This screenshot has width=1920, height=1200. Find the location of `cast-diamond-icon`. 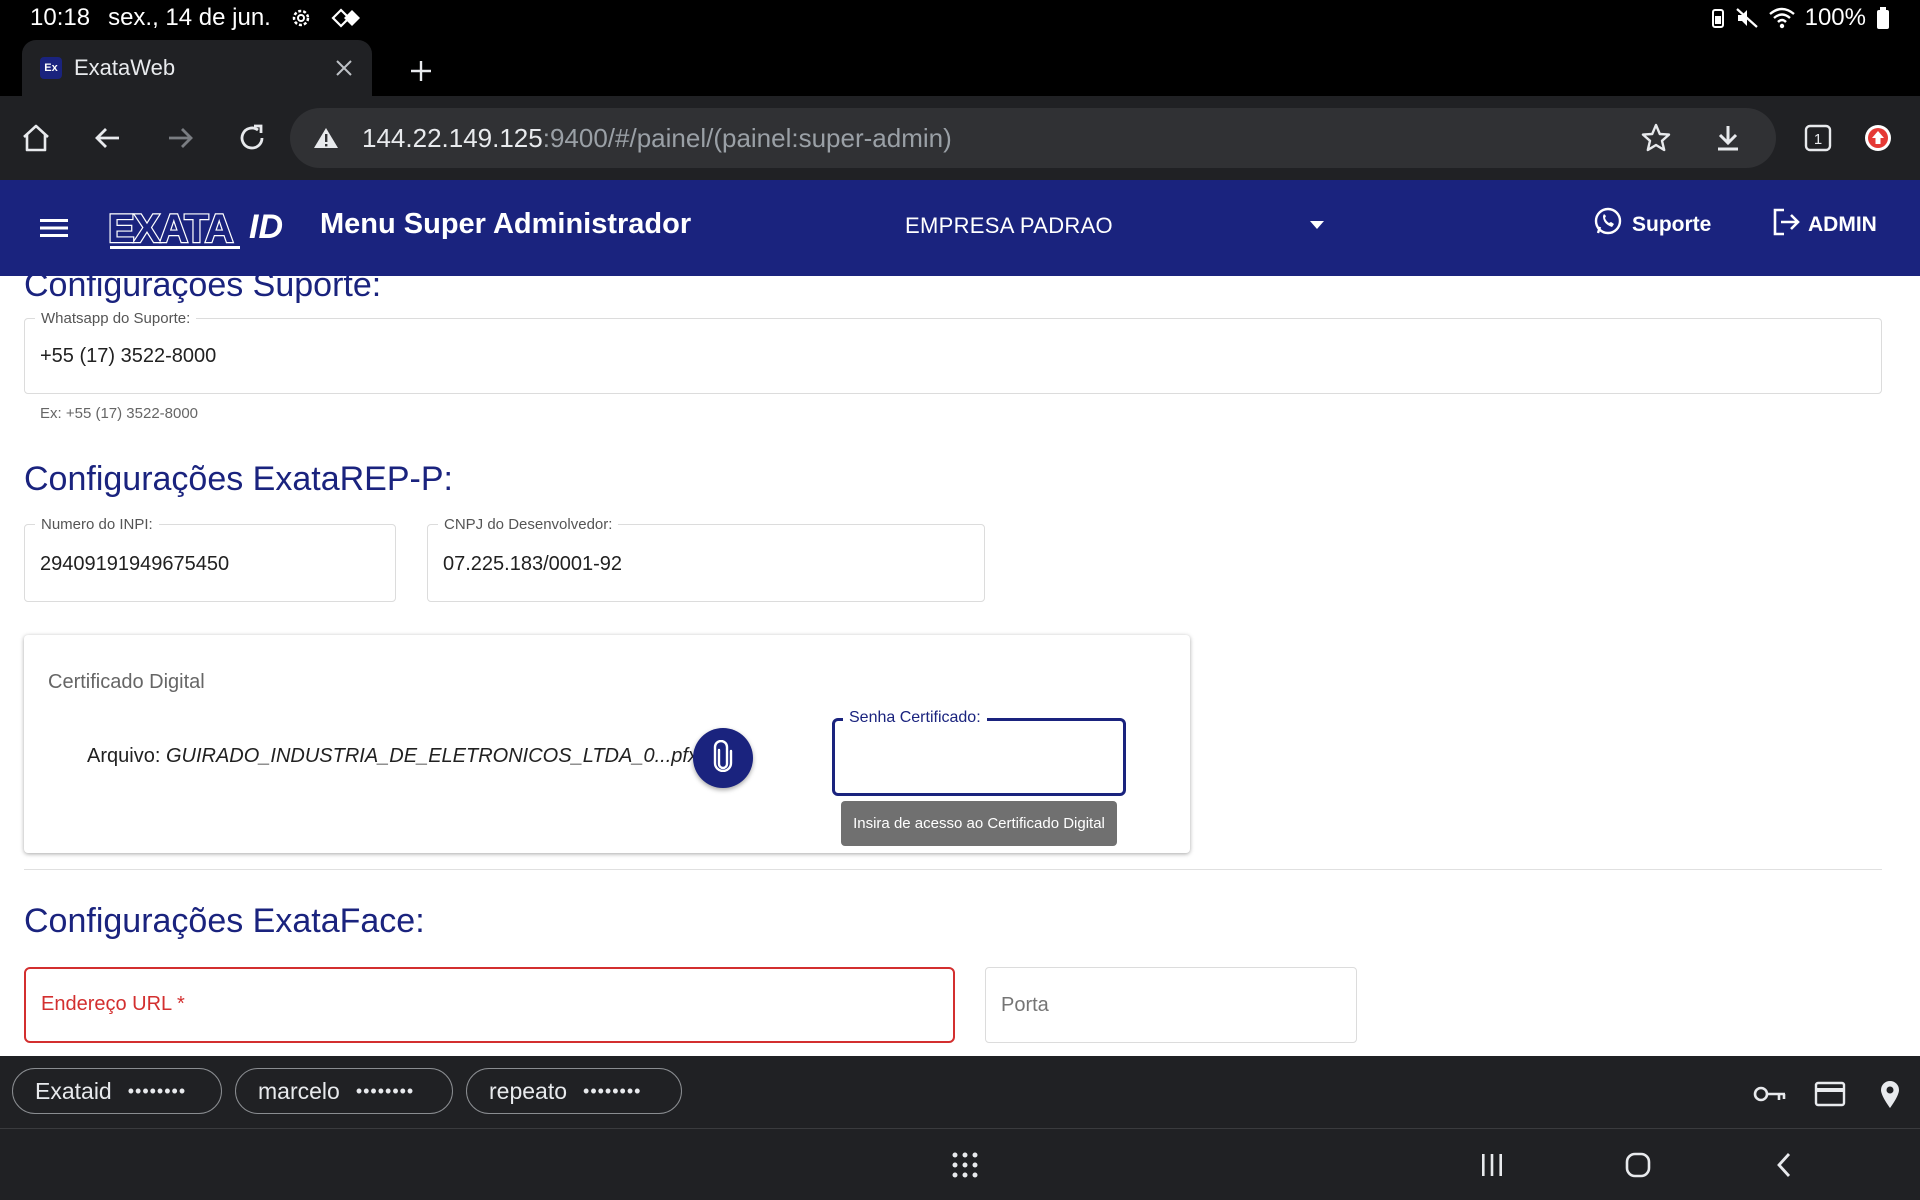

cast-diamond-icon is located at coordinates (346, 18).